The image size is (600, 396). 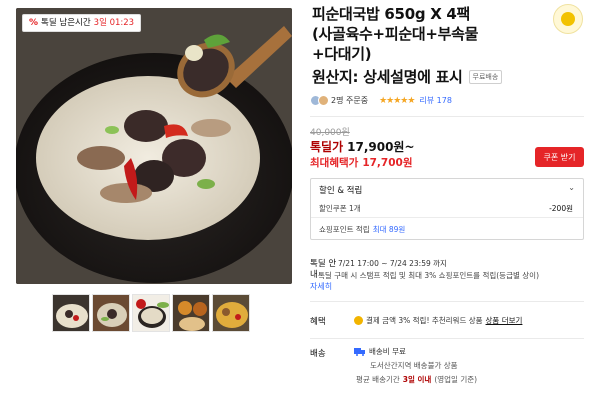 What do you see at coordinates (342, 54) in the screenshot?
I see `product-title-line: +다대기)` at bounding box center [342, 54].